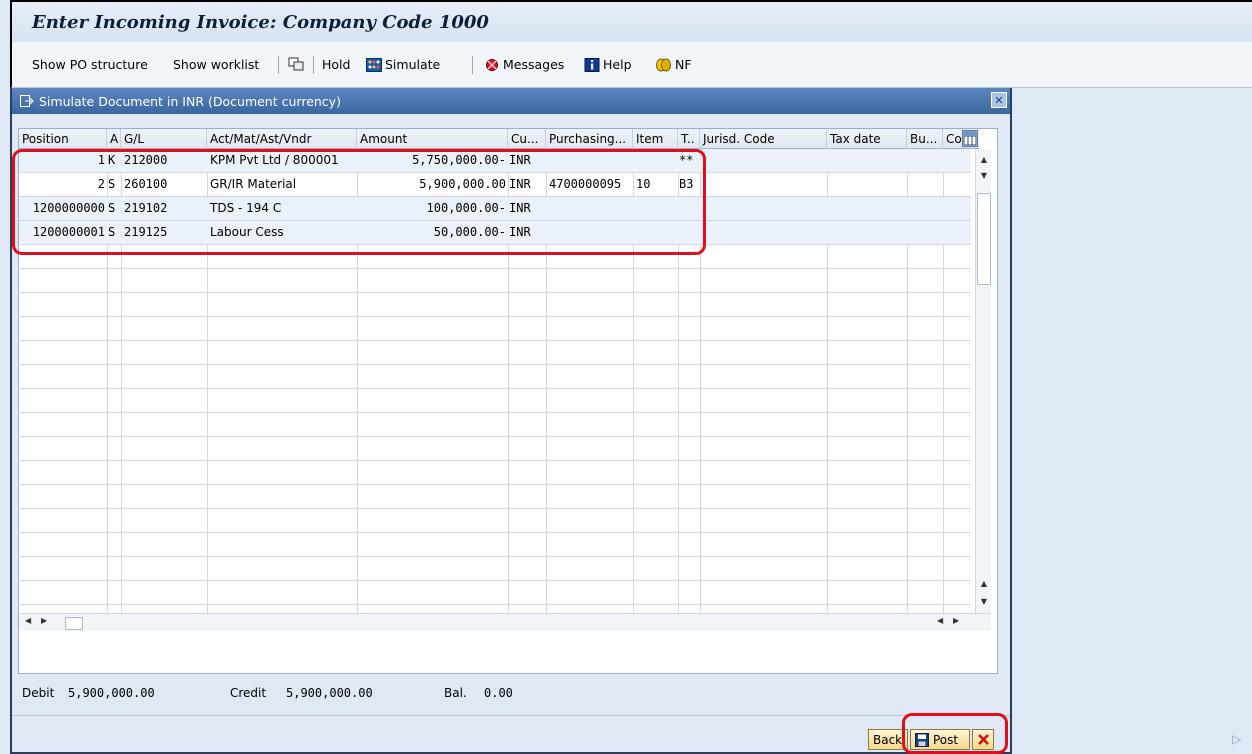 The image size is (1252, 754). What do you see at coordinates (216, 64) in the screenshot?
I see `show-worklist-button: Show worklist` at bounding box center [216, 64].